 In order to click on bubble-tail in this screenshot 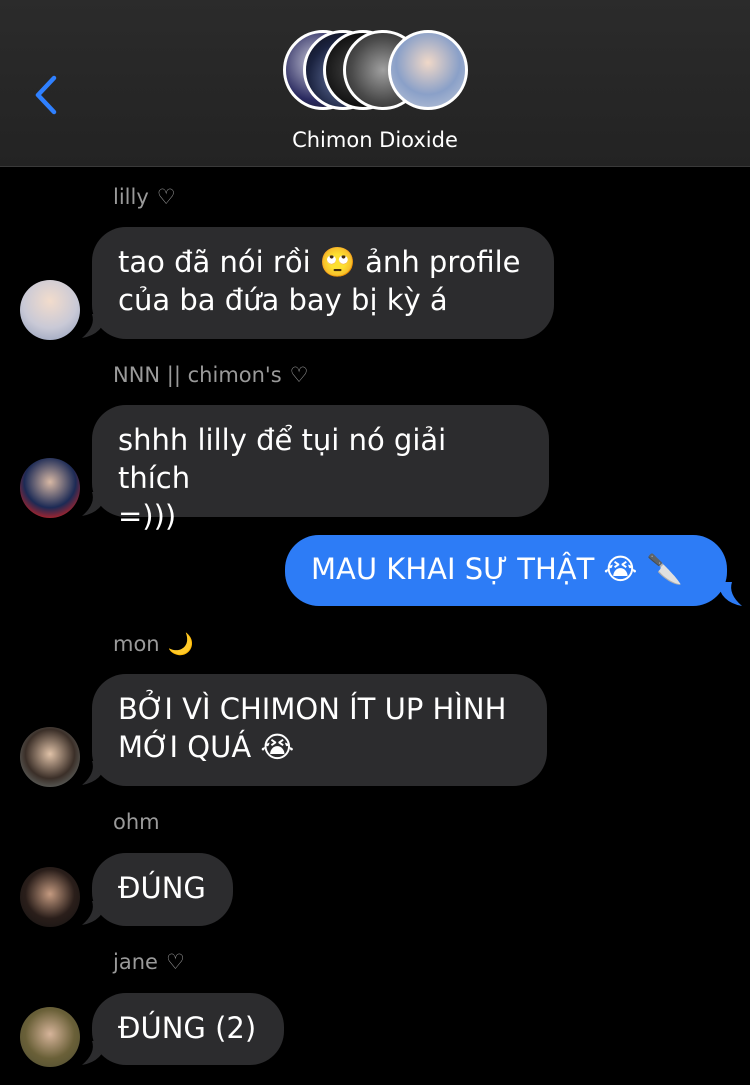, I will do `click(730, 594)`.